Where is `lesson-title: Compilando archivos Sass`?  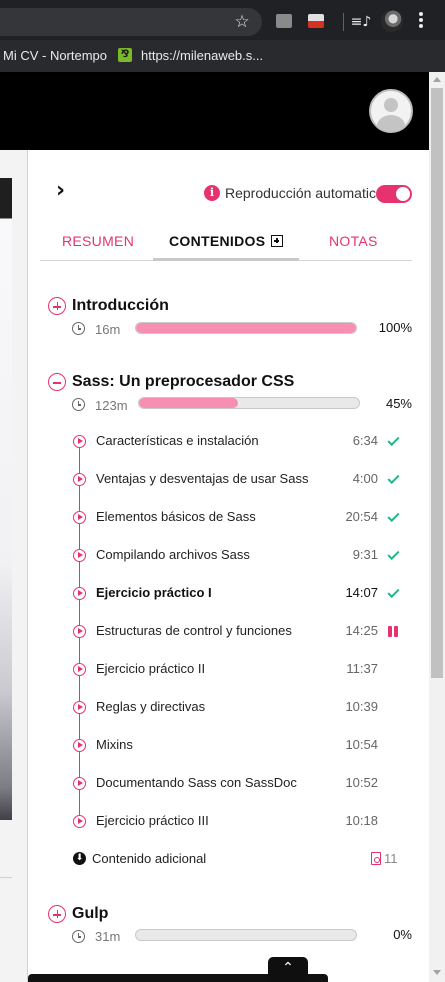
lesson-title: Compilando archivos Sass is located at coordinates (173, 554).